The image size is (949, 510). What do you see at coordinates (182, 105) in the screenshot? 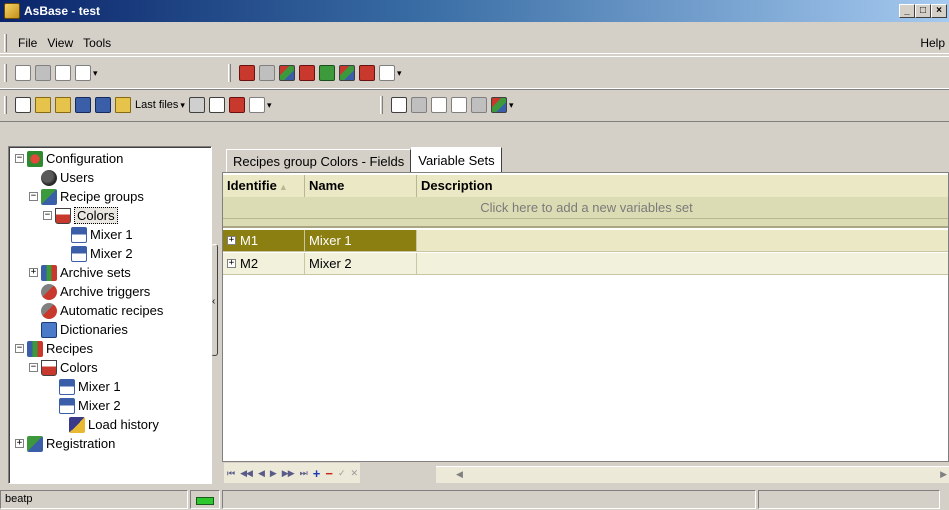
I see `last-files-dropdown-icon: ▾` at bounding box center [182, 105].